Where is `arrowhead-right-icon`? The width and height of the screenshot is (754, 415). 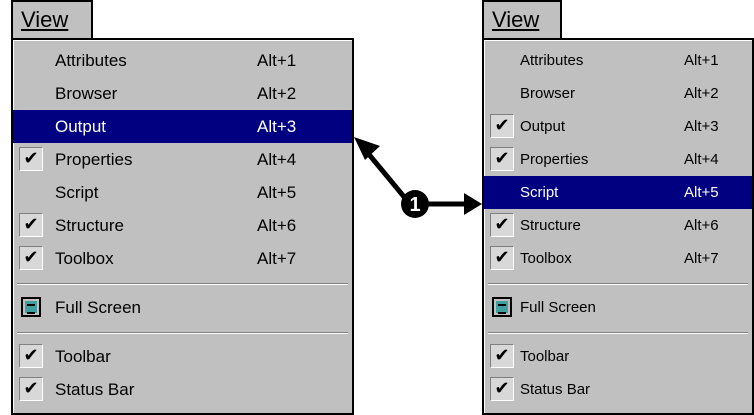
arrowhead-right-icon is located at coordinates (473, 204).